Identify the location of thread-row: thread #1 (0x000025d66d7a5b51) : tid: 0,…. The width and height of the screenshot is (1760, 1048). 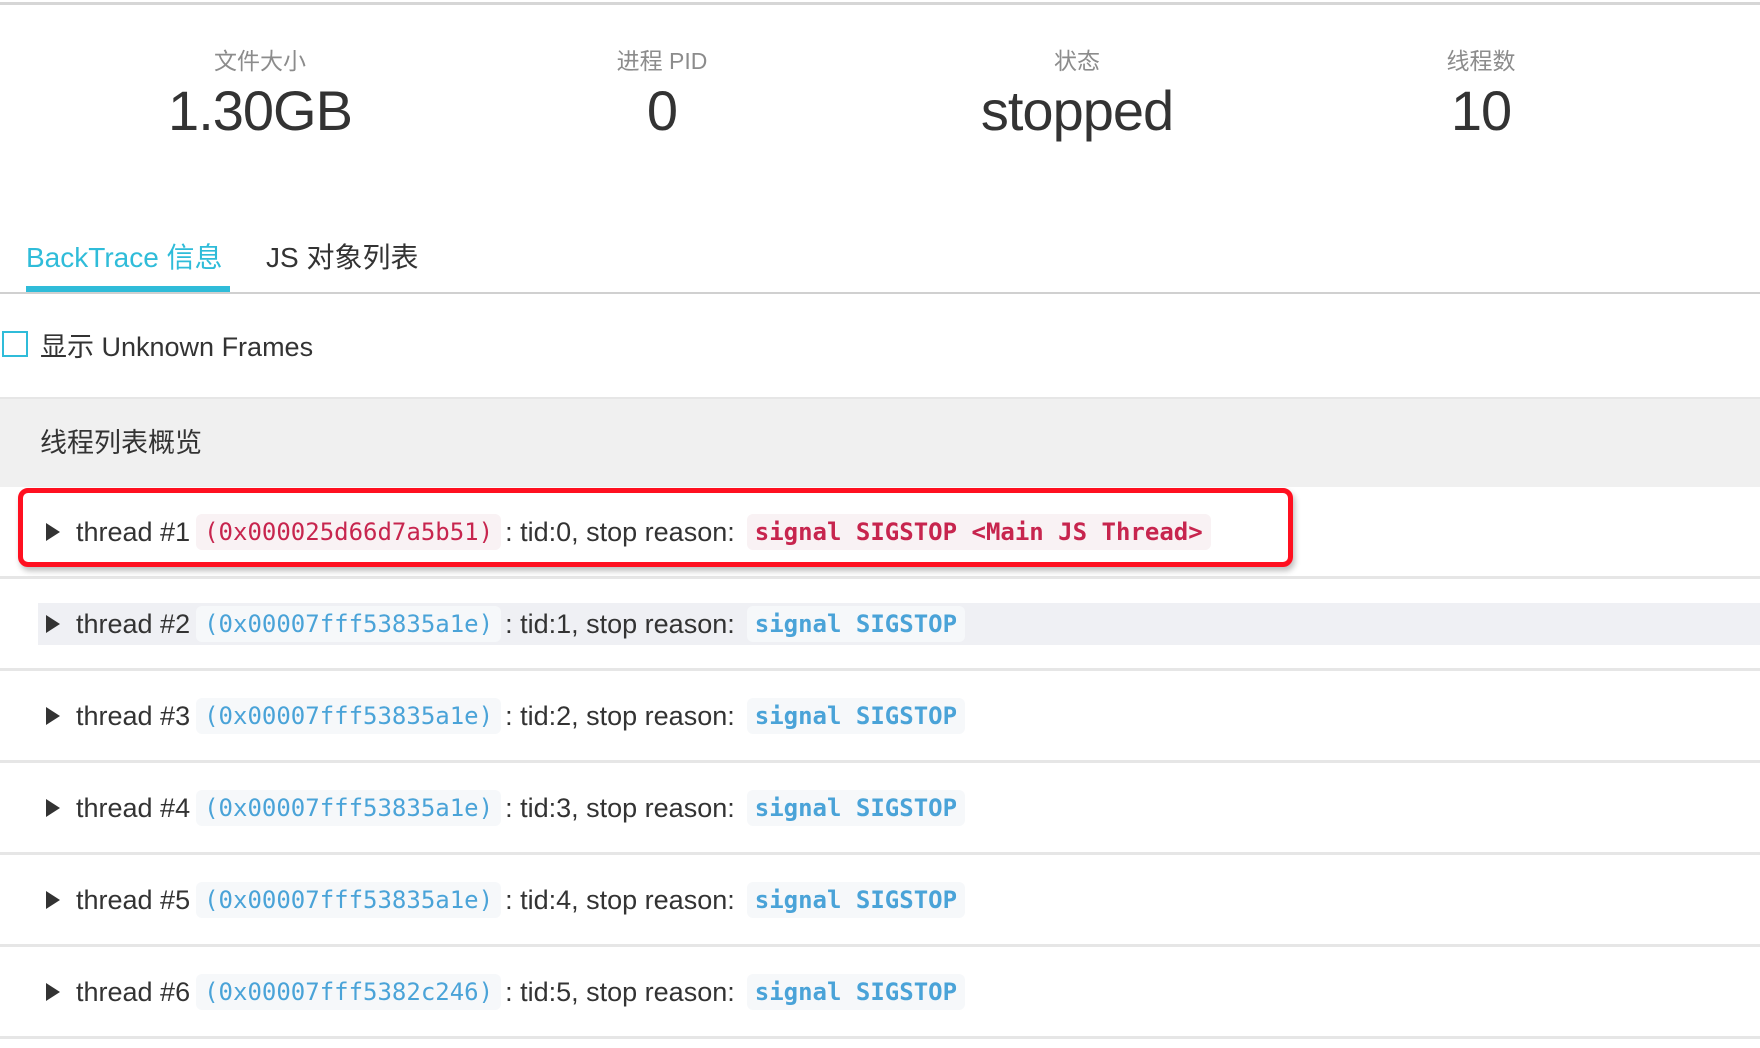
(880, 533).